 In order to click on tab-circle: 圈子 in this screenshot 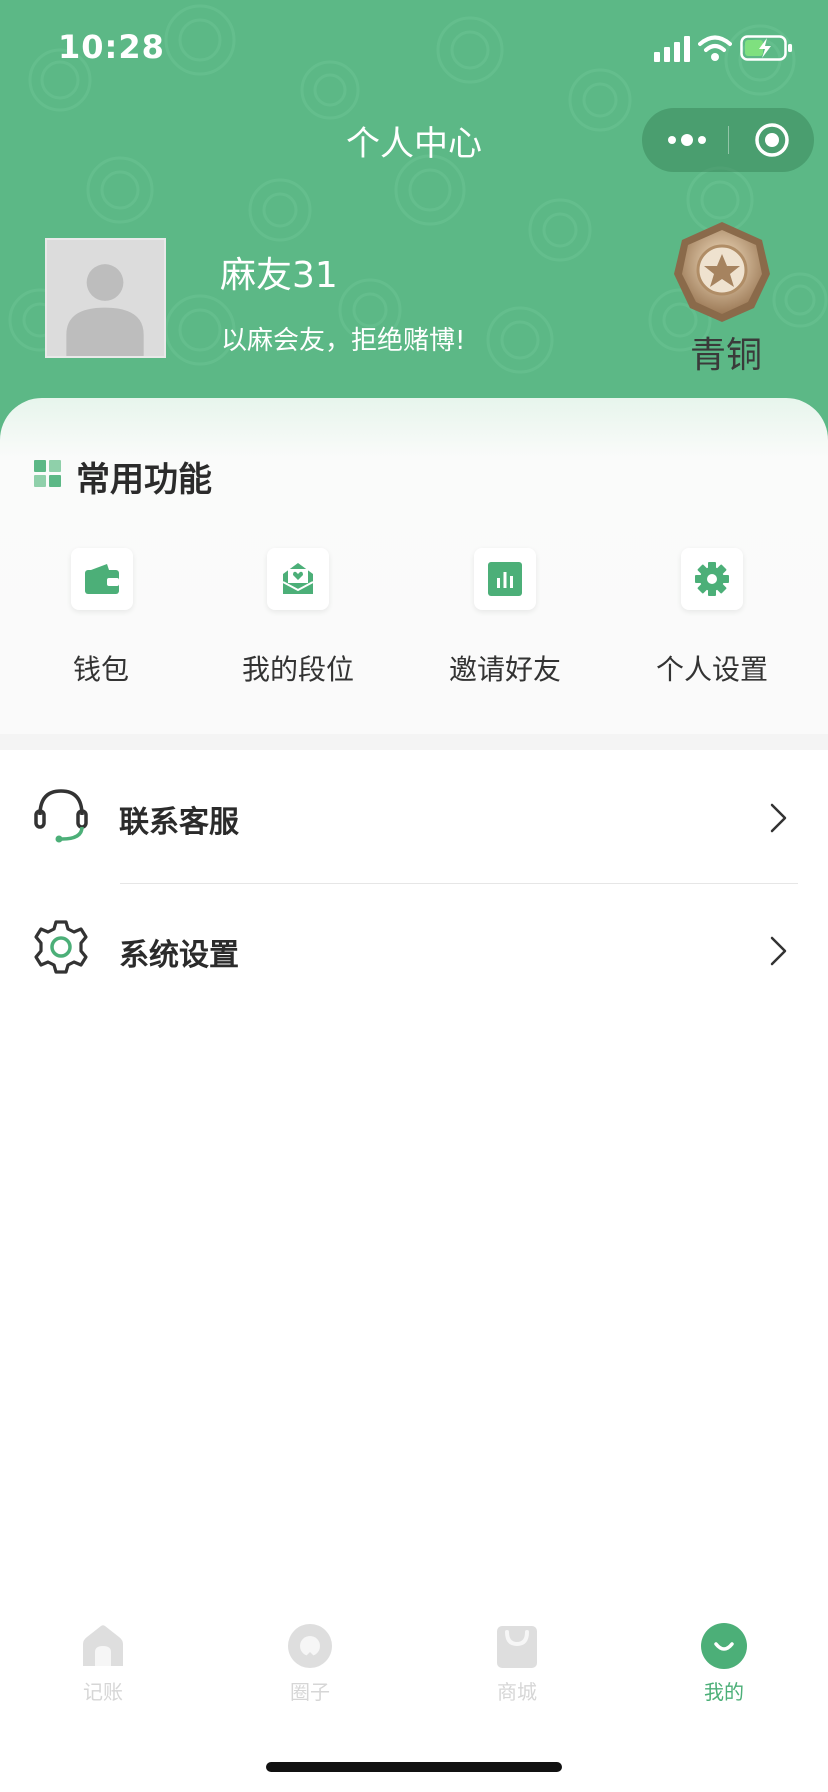, I will do `click(310, 1670)`.